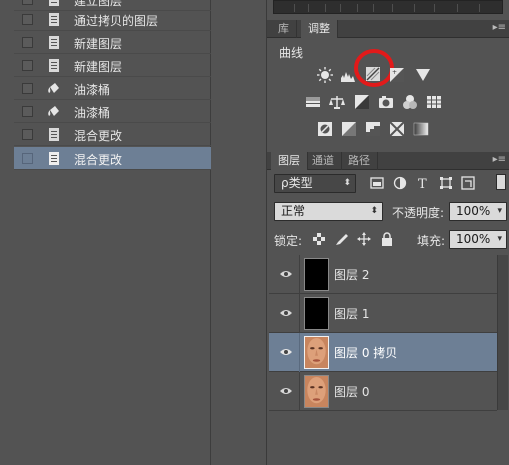 The image size is (509, 465). Describe the element at coordinates (313, 102) in the screenshot. I see `hue-saturation-icon` at that location.